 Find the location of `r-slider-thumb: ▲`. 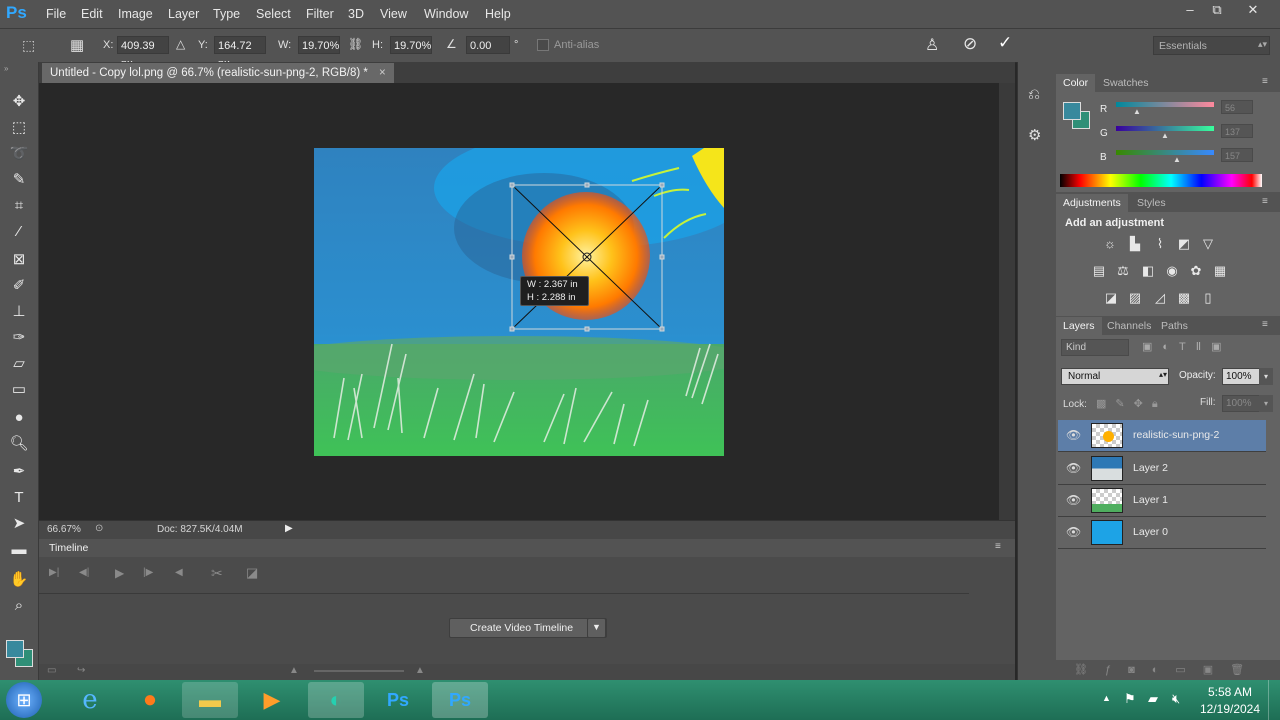

r-slider-thumb: ▲ is located at coordinates (1137, 111).